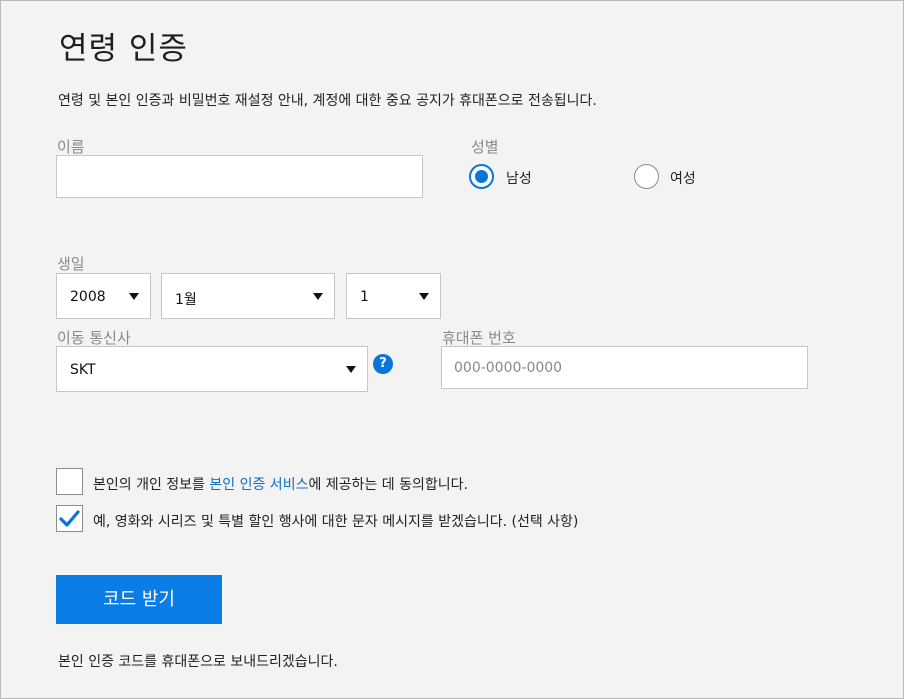 The height and width of the screenshot is (699, 904). I want to click on carrier-select: SKT, so click(212, 369).